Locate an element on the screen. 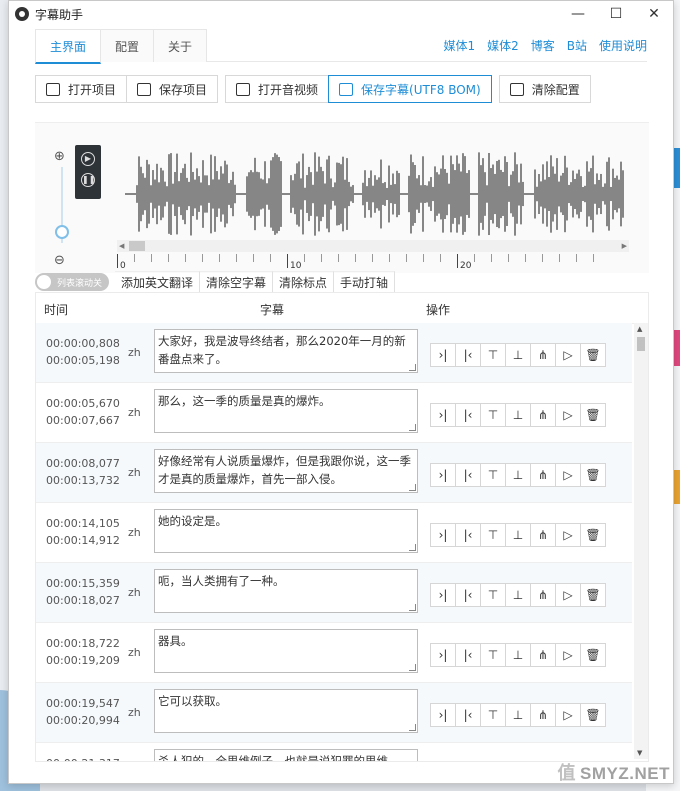 The height and width of the screenshot is (791, 680). clear-punct-button: 清除标点 is located at coordinates (304, 282).